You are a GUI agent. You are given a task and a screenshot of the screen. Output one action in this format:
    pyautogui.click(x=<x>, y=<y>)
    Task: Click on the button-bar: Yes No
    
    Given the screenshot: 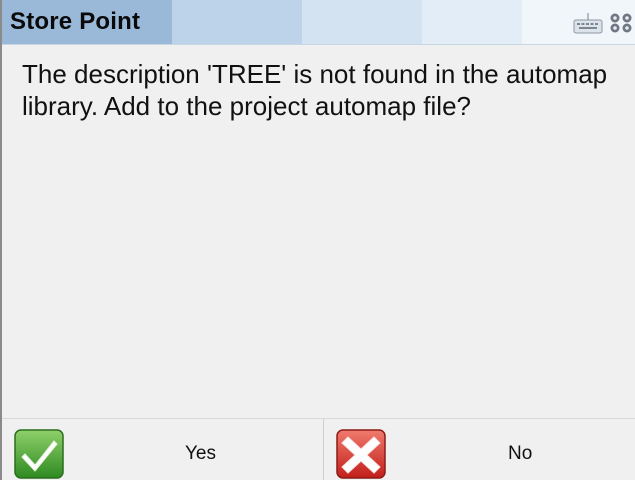 What is the action you would take?
    pyautogui.click(x=318, y=449)
    